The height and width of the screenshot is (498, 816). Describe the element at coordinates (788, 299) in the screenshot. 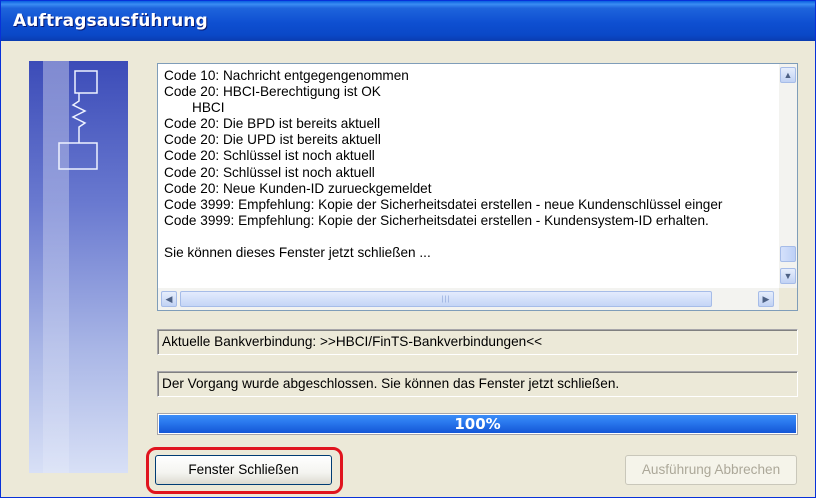

I see `scrollbar-corner` at that location.